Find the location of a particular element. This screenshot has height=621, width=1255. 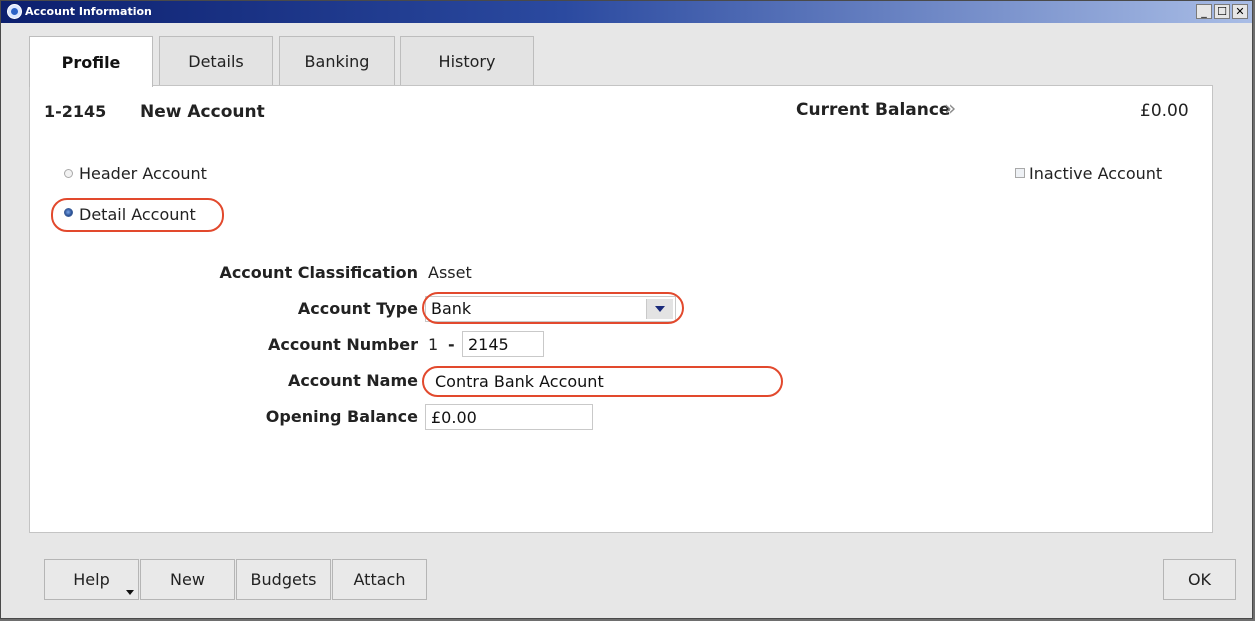

new-button: New is located at coordinates (187, 579).